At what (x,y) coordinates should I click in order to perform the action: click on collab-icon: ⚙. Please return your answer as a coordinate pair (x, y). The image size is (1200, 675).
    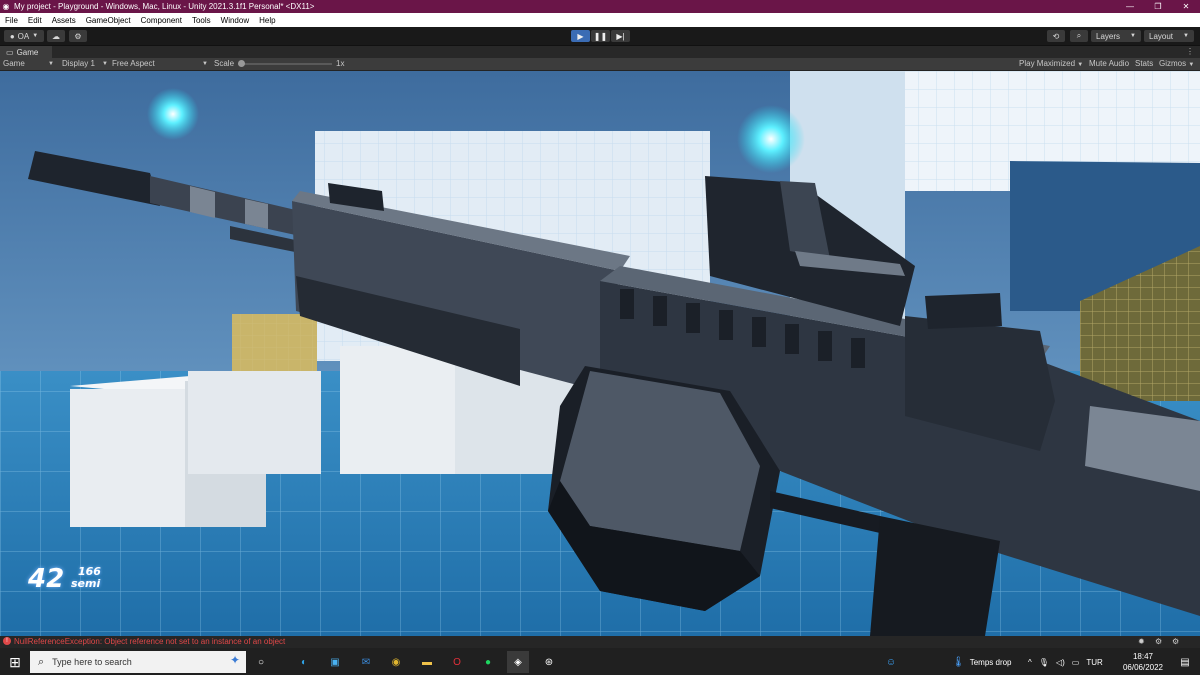
    Looking at the image, I should click on (78, 36).